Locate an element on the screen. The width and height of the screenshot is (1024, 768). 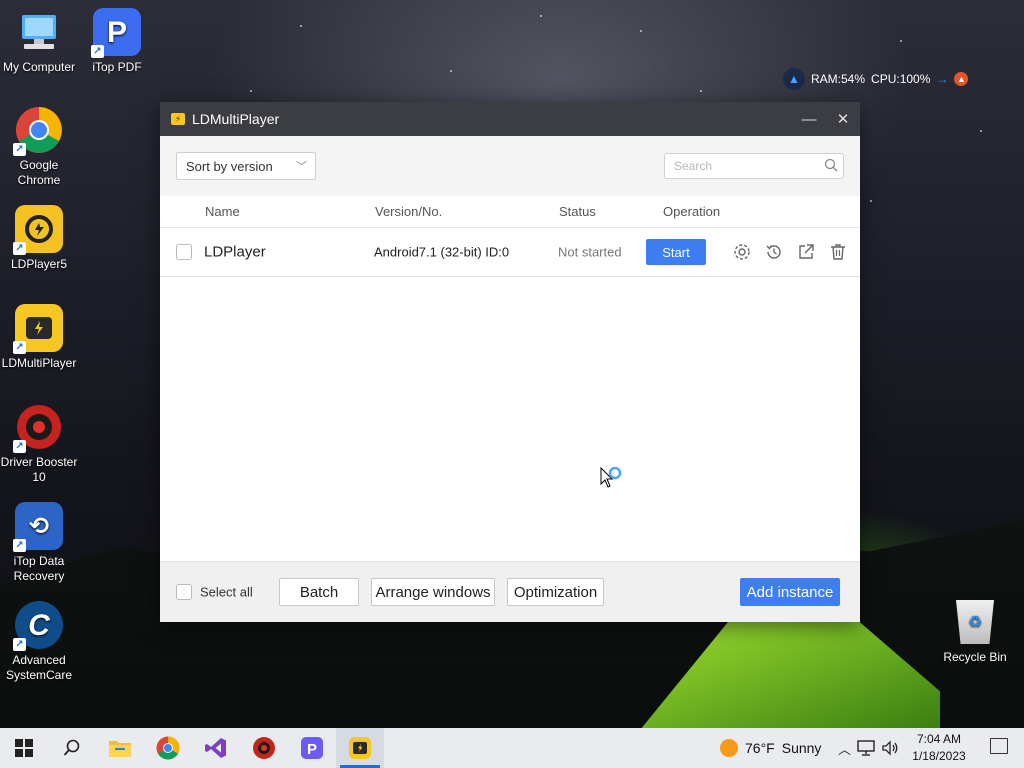
driver-booster-icon is located at coordinates (264, 748).